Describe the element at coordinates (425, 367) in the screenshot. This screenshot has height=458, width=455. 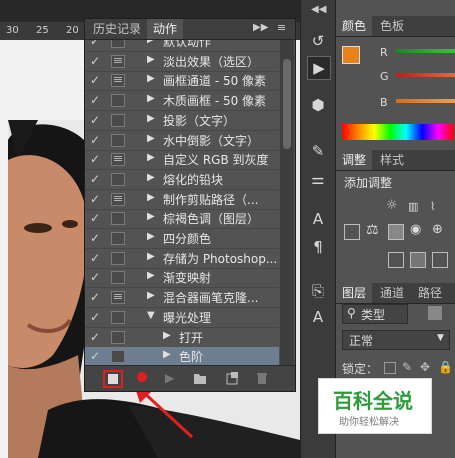
I see `lock-move-icon: ✥` at that location.